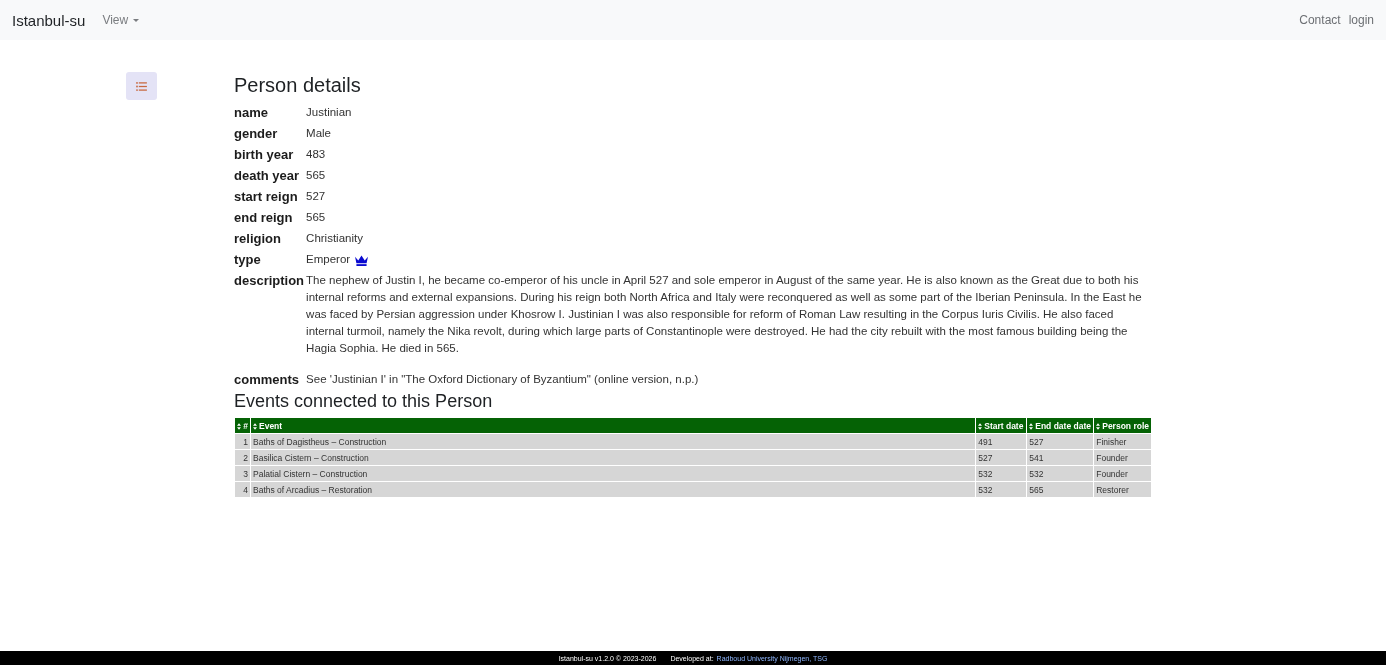 This screenshot has height=665, width=1386. Describe the element at coordinates (264, 155) in the screenshot. I see `field-label: birth year` at that location.